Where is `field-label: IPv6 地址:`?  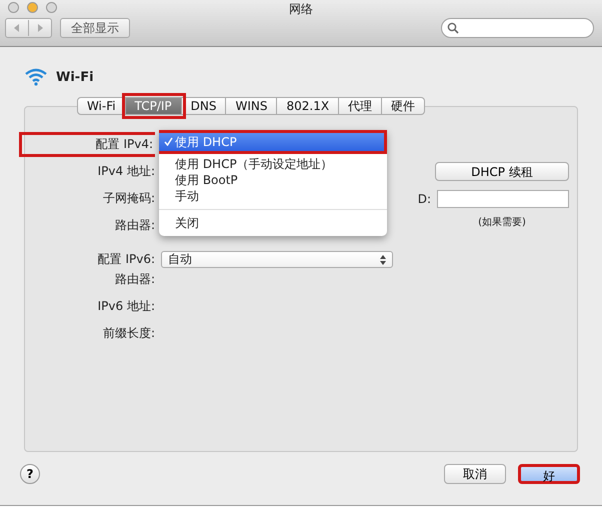 field-label: IPv6 地址: is located at coordinates (125, 306).